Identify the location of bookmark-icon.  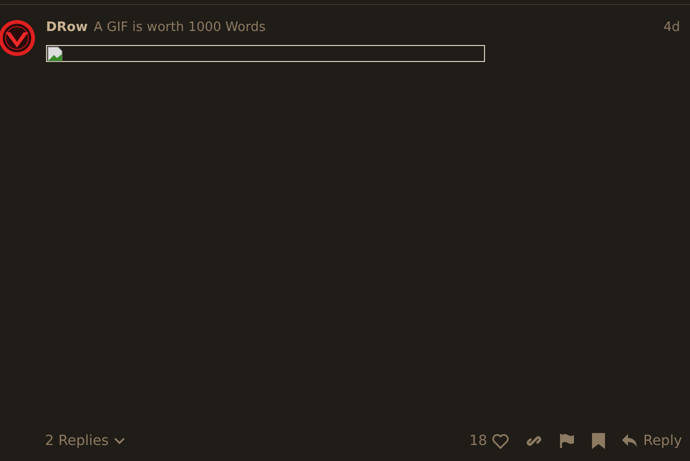
(599, 441).